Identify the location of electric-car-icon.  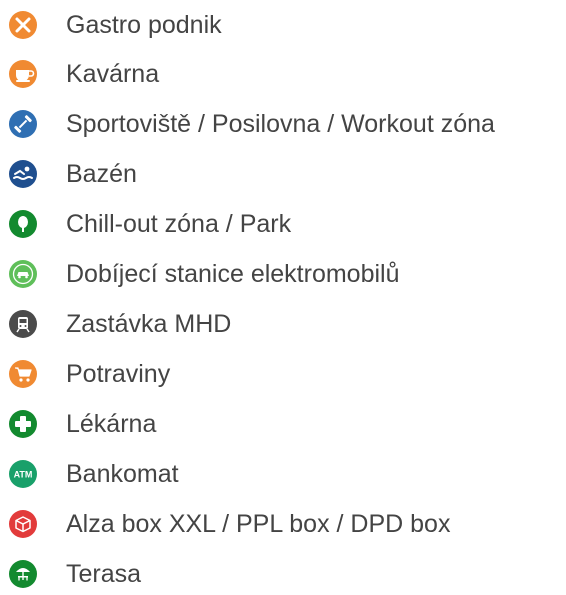
(23, 274).